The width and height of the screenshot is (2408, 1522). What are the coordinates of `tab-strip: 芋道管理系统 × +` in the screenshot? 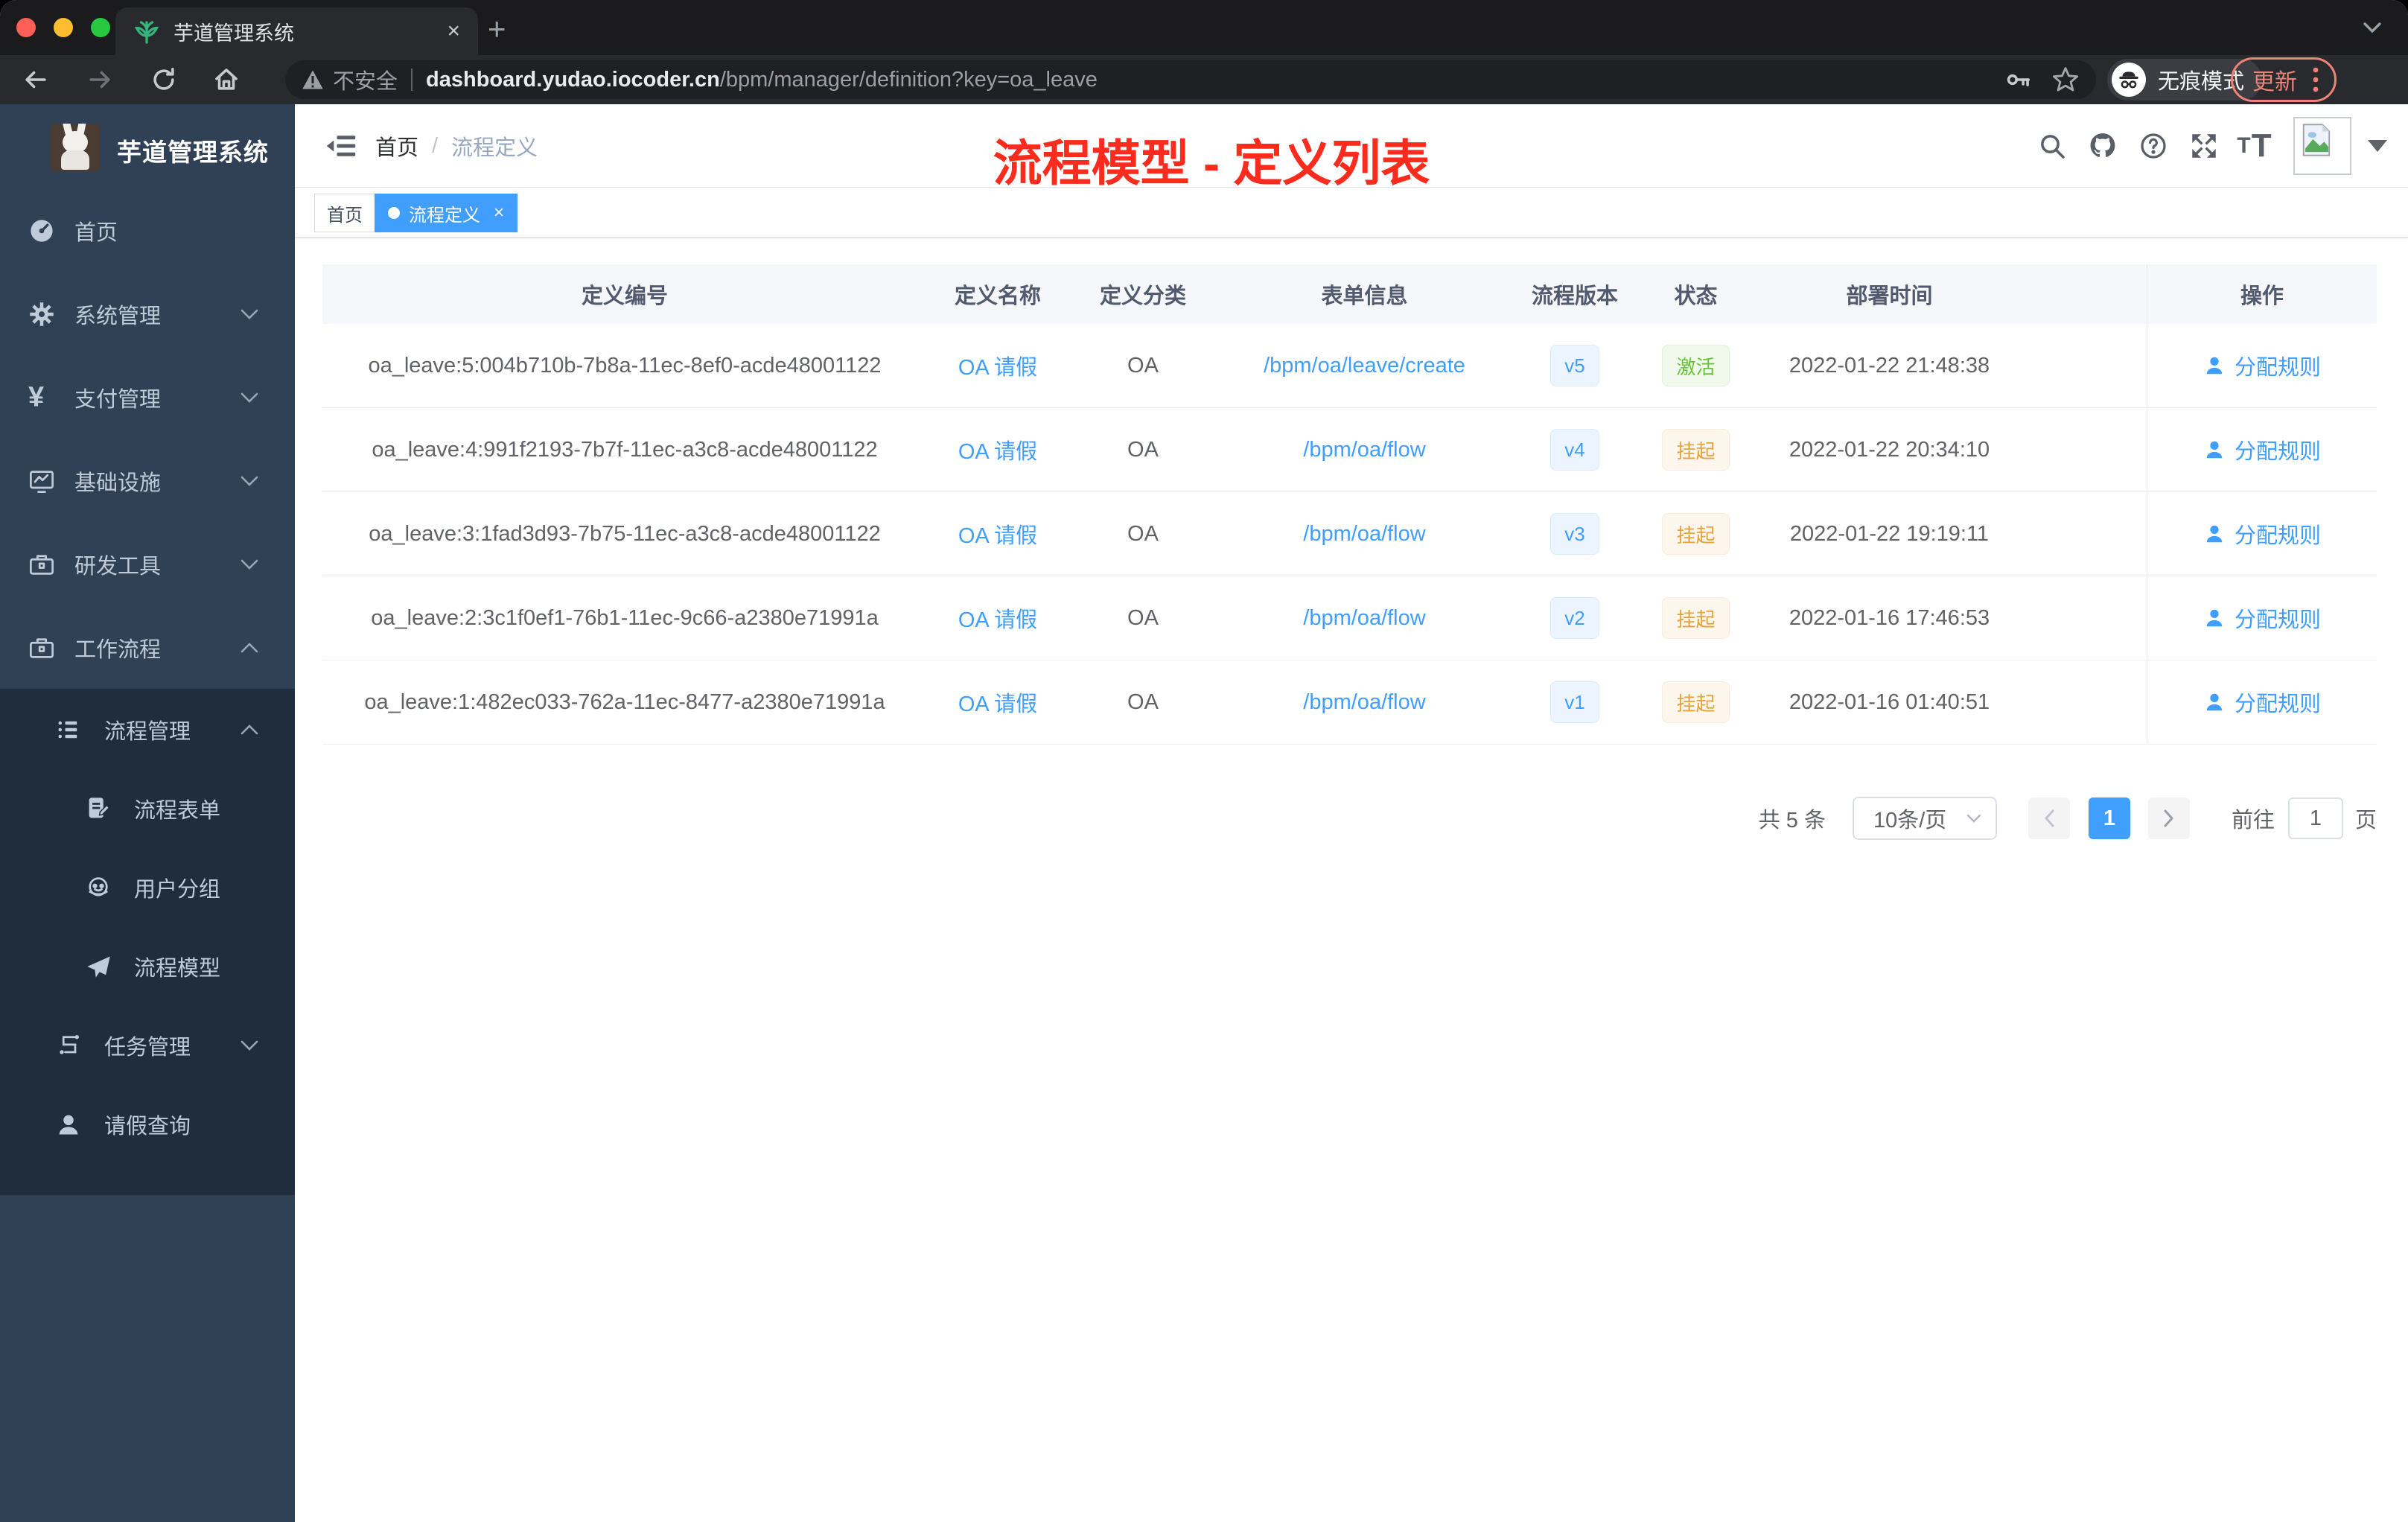 It's located at (1204, 27).